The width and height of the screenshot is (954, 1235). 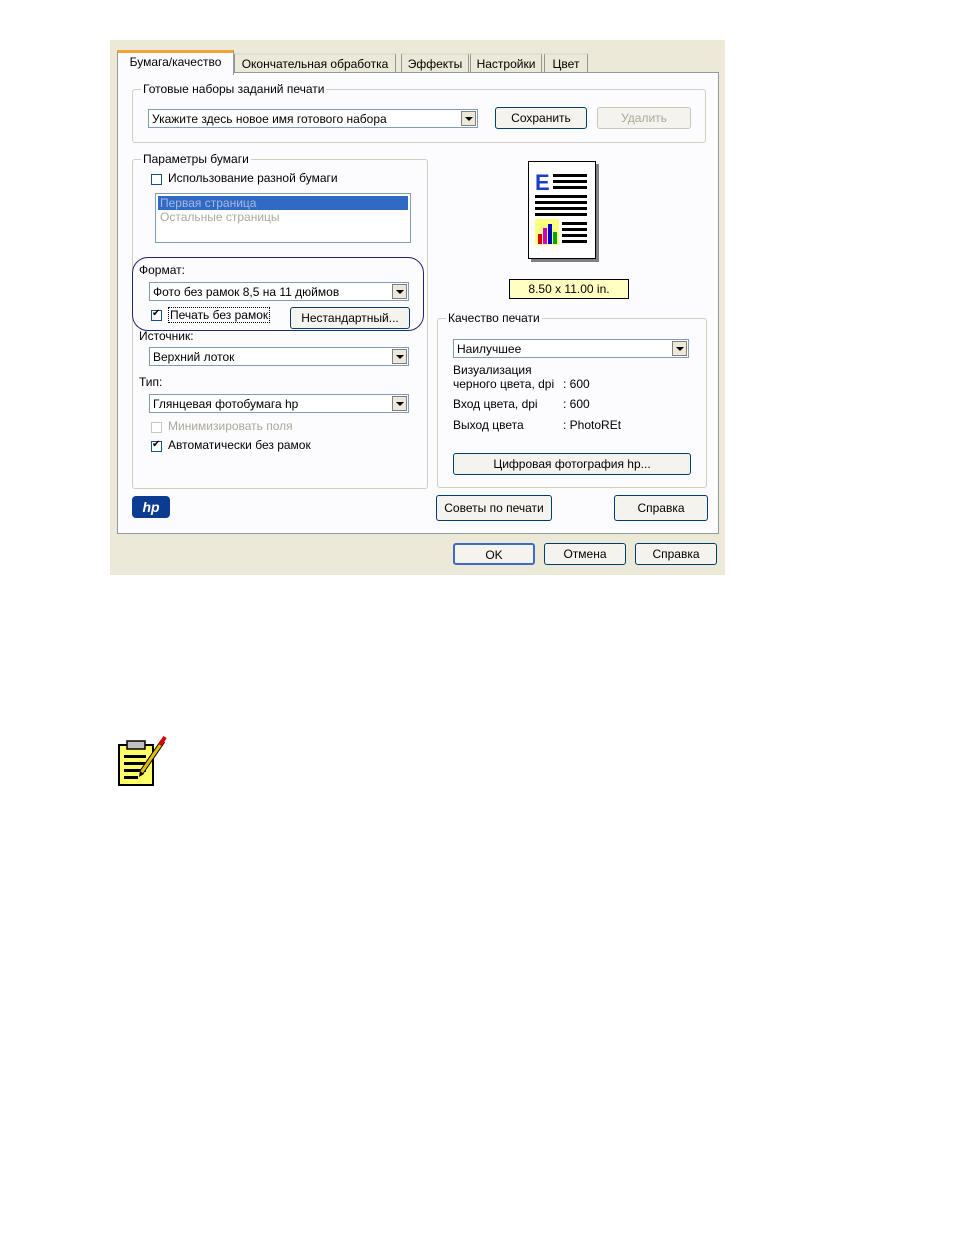 I want to click on cancel-button: Отмена, so click(x=585, y=554).